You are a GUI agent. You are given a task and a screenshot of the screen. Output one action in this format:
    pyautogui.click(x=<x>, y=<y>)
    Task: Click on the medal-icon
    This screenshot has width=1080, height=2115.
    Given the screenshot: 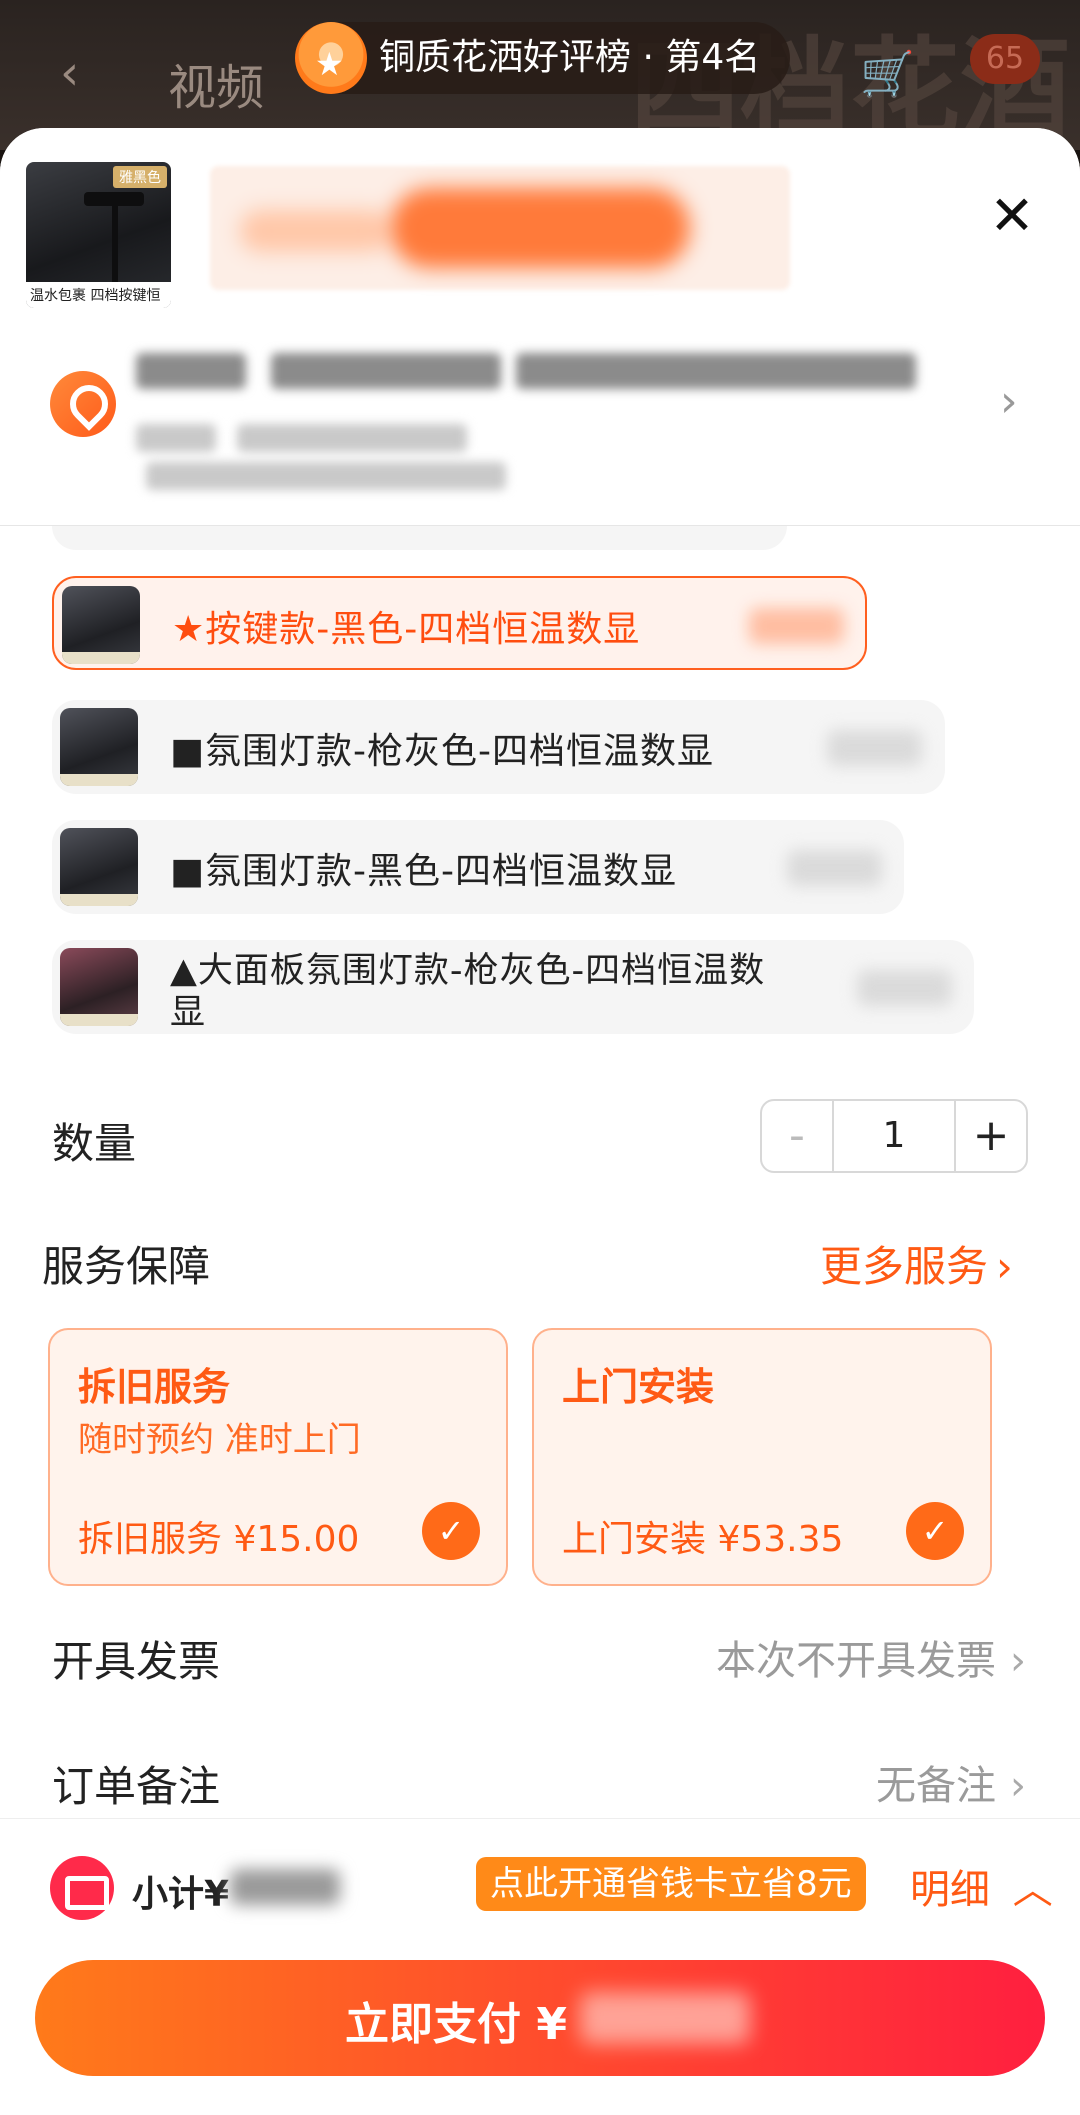 What is the action you would take?
    pyautogui.click(x=331, y=61)
    